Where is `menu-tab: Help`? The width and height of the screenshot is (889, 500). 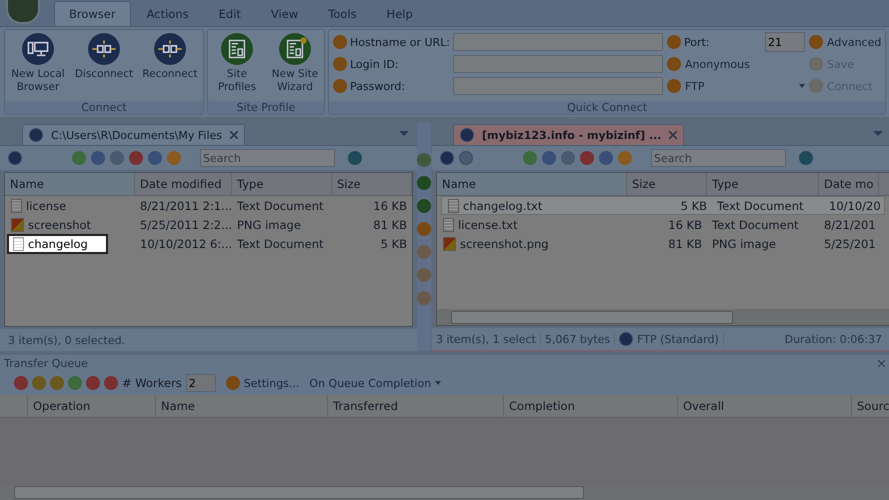 menu-tab: Help is located at coordinates (399, 14).